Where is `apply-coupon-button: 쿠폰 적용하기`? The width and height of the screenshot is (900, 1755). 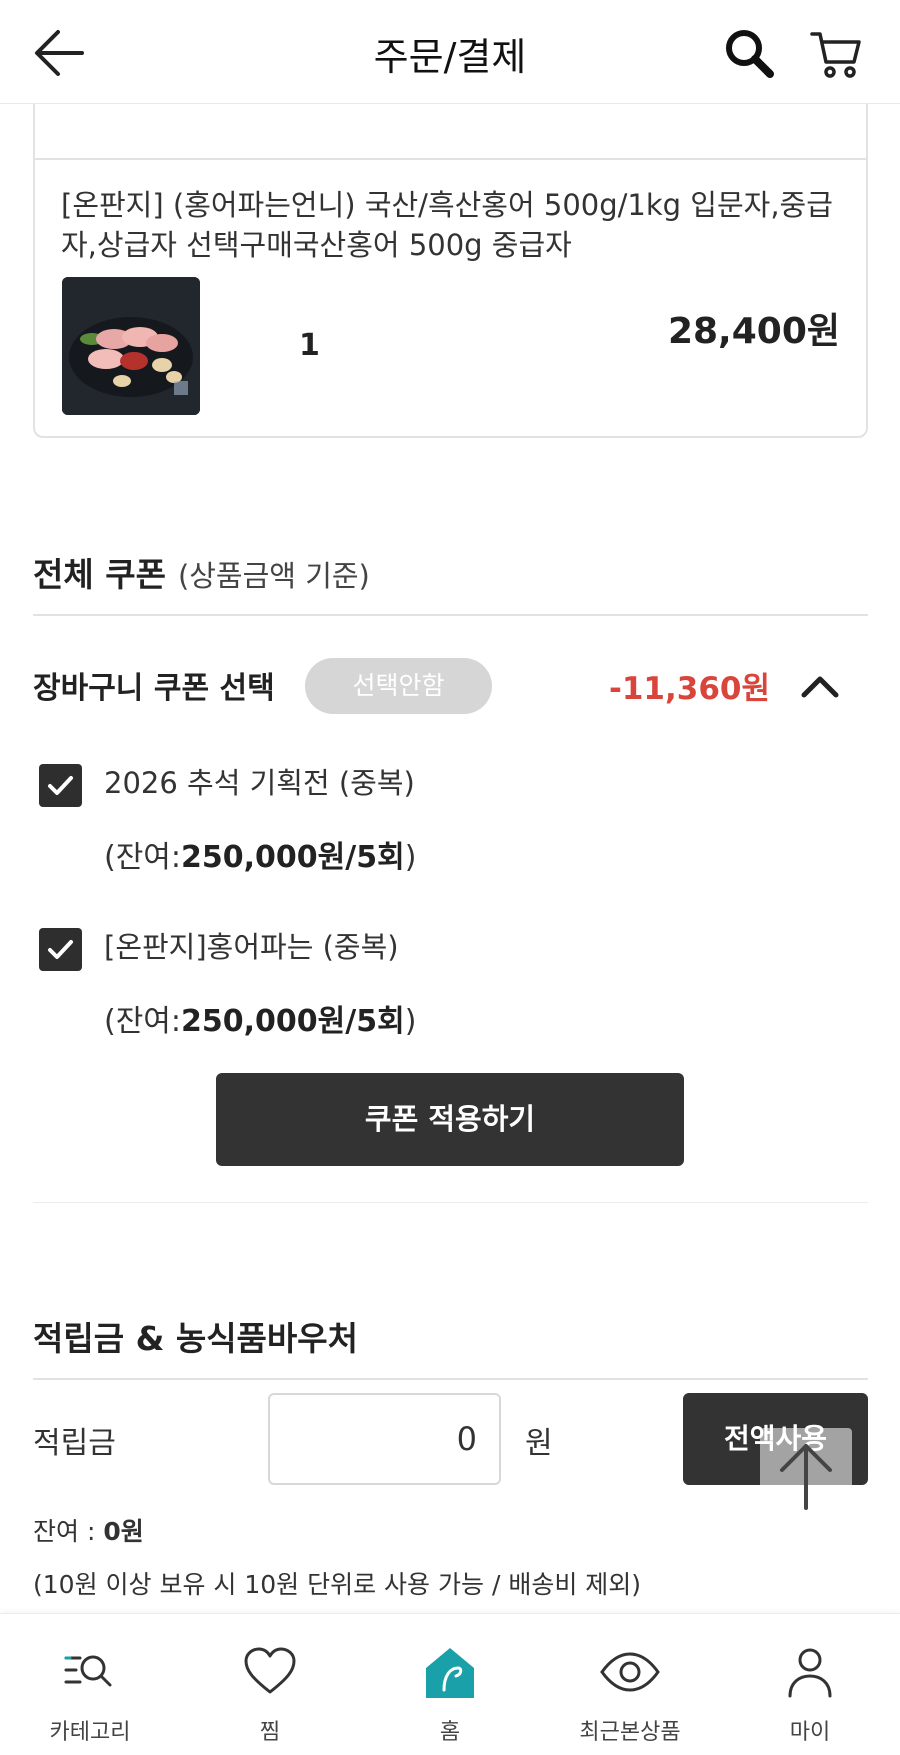
apply-coupon-button: 쿠폰 적용하기 is located at coordinates (450, 1119).